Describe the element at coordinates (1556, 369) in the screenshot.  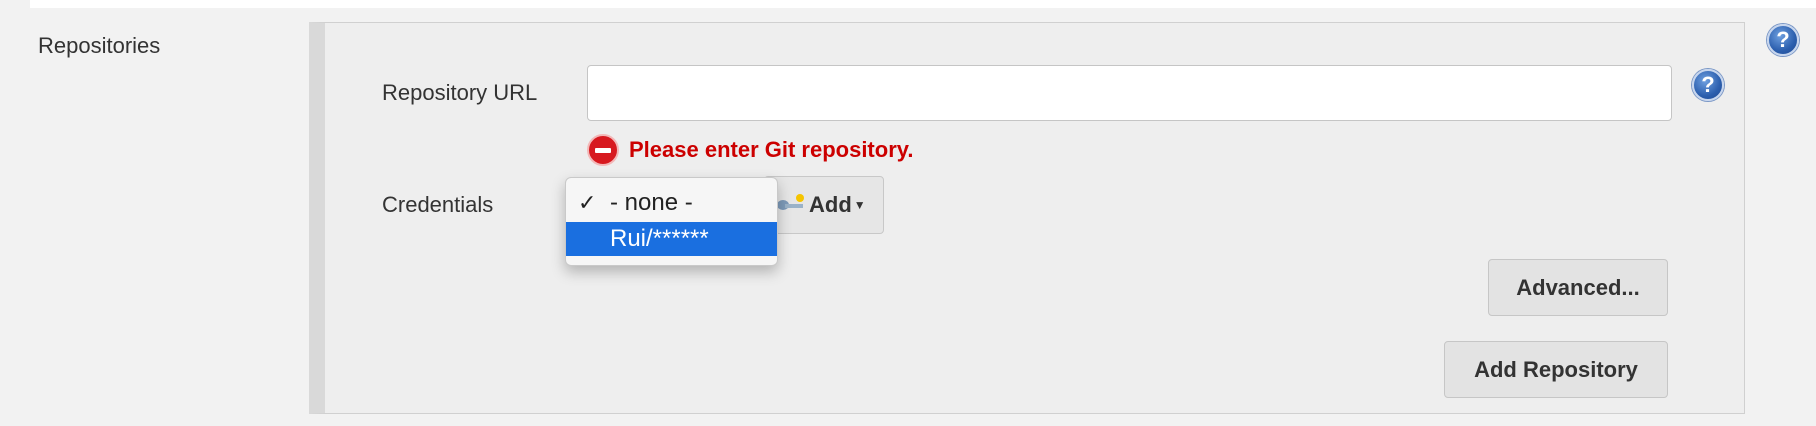
I see `add-repository-button: Add Repository` at that location.